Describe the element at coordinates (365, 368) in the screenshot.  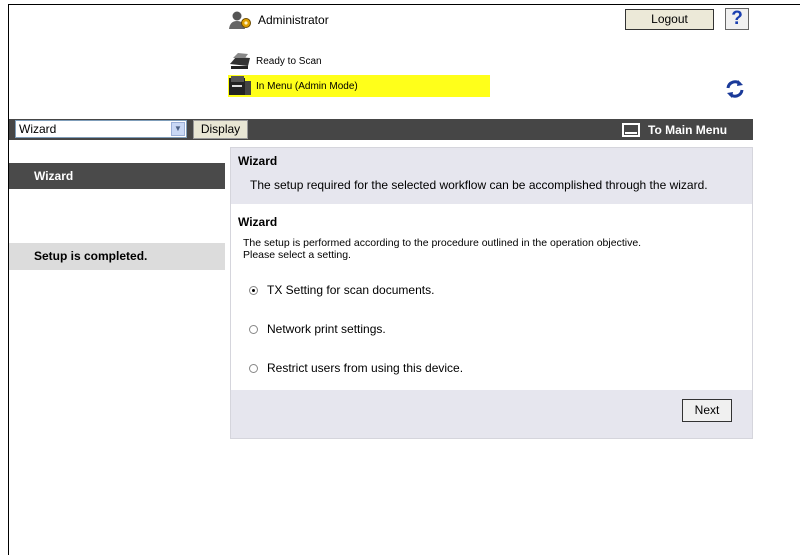
I see `option-restrict-users-label: Restrict users from using this device.` at that location.